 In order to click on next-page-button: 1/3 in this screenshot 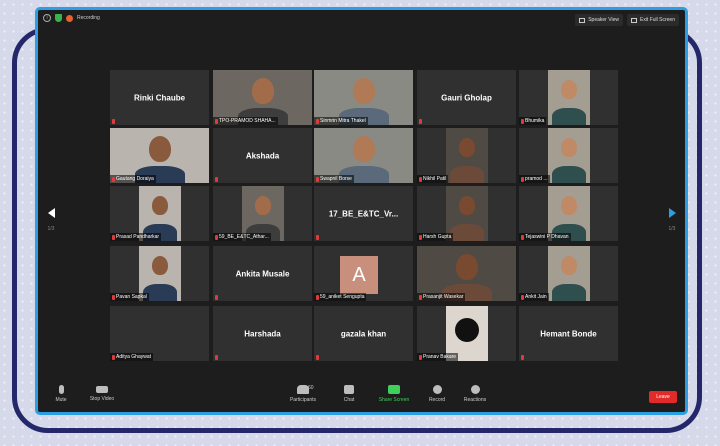, I will do `click(672, 220)`.